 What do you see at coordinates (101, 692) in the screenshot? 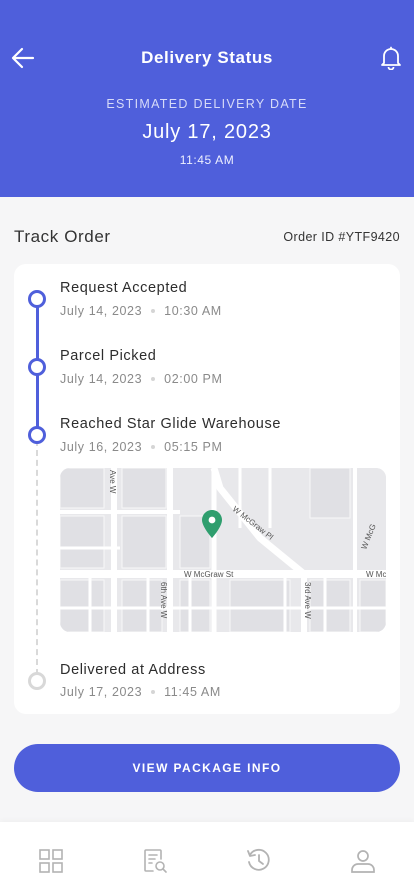
I see `step-date: July 17, 2023` at bounding box center [101, 692].